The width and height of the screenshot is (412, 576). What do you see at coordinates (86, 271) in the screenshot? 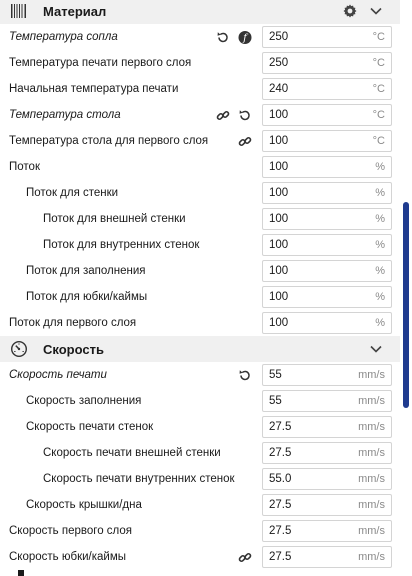
I see `setting-label: Поток для заполнения` at bounding box center [86, 271].